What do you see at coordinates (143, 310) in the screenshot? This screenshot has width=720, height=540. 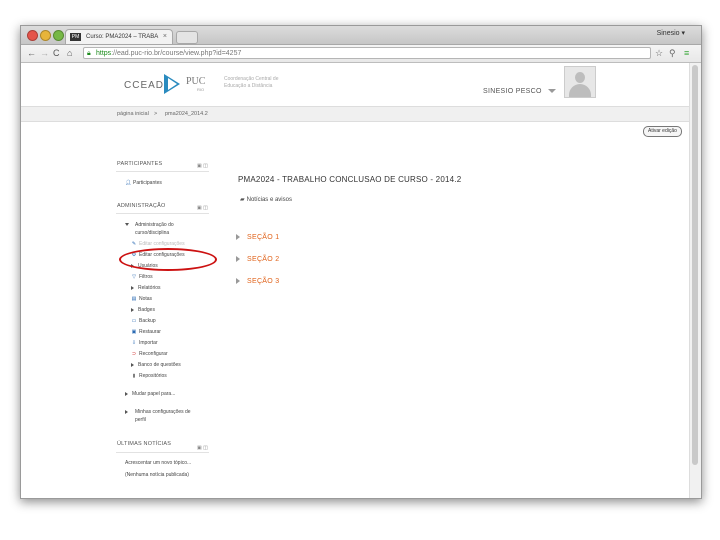 I see `admin-item-badges: Badges` at bounding box center [143, 310].